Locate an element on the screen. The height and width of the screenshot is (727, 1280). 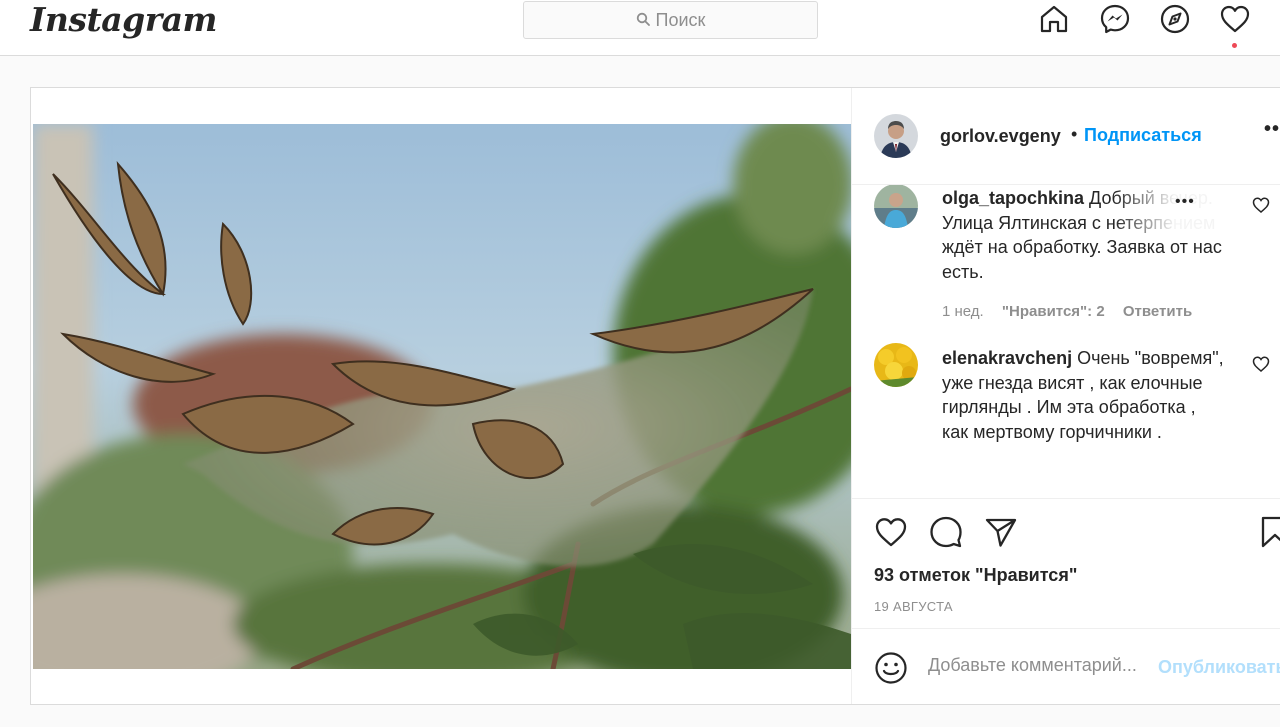
author-username: gorlov.evgeny is located at coordinates (1000, 136).